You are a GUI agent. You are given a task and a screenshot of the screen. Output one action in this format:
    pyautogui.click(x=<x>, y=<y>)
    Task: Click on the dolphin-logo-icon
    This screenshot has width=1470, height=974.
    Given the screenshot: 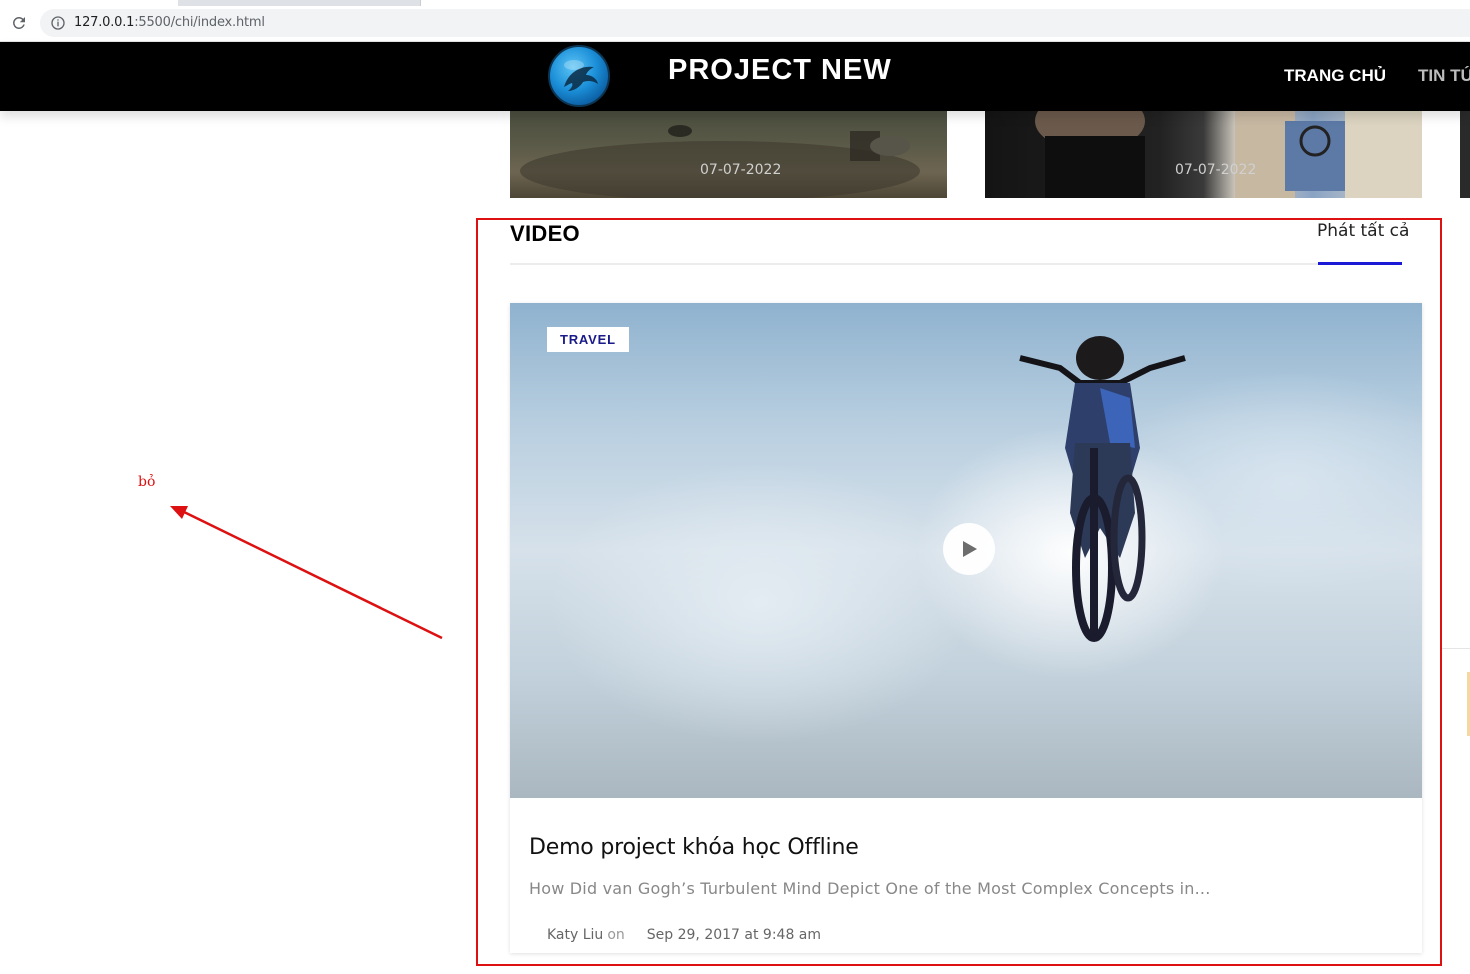 What is the action you would take?
    pyautogui.click(x=579, y=76)
    